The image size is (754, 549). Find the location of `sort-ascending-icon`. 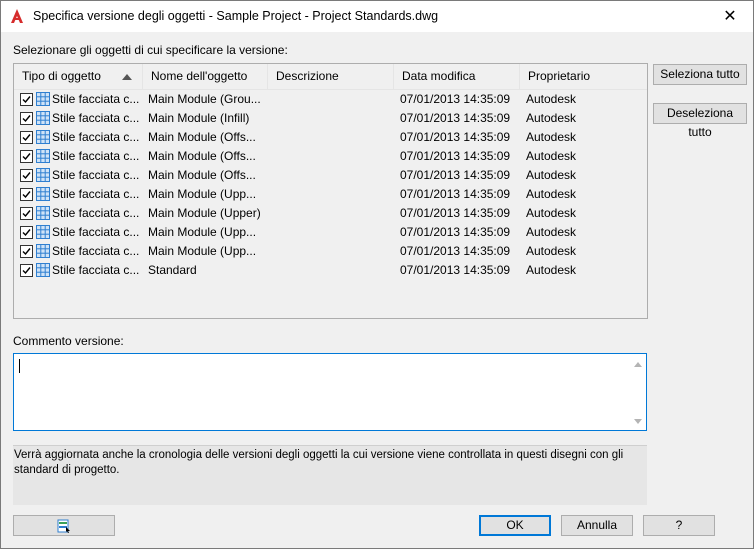

sort-ascending-icon is located at coordinates (127, 77).